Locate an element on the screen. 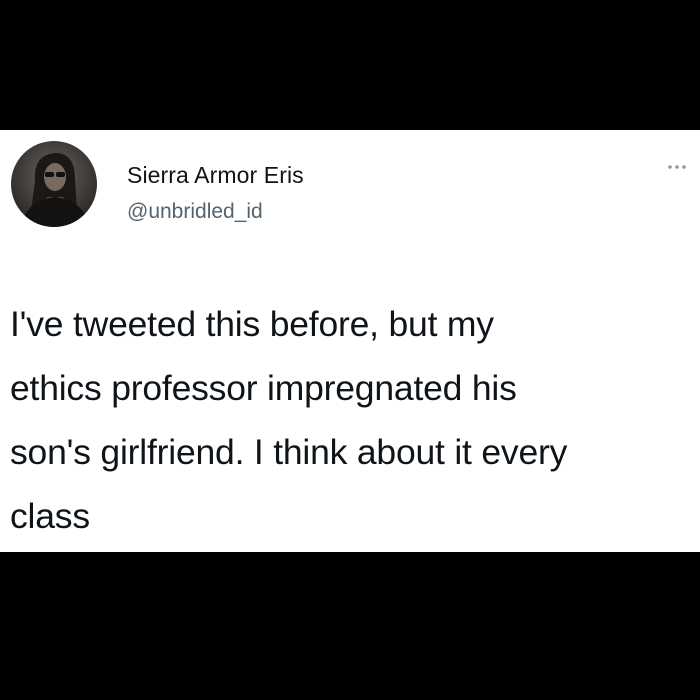 The image size is (700, 700). more-options-button is located at coordinates (677, 166).